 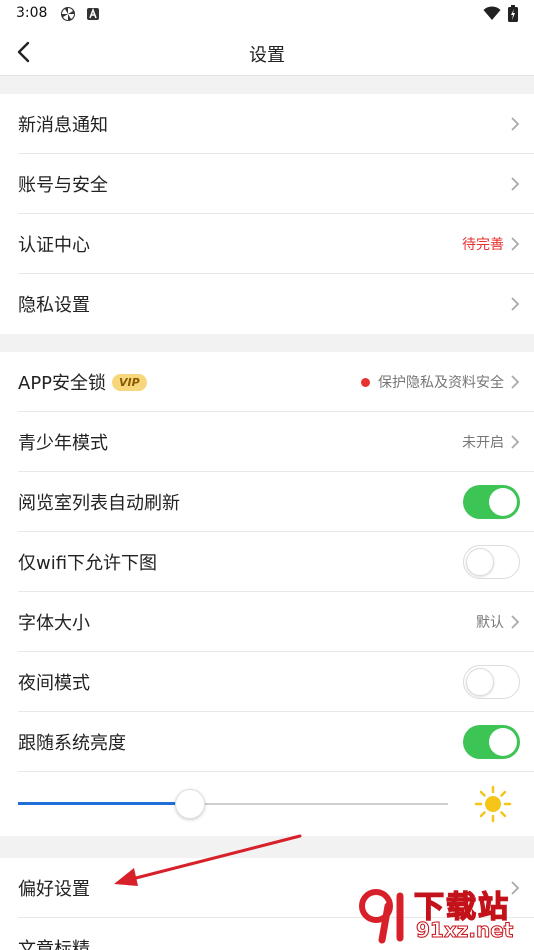 I want to click on row-certification-center: 认证中心 待完善, so click(x=267, y=244).